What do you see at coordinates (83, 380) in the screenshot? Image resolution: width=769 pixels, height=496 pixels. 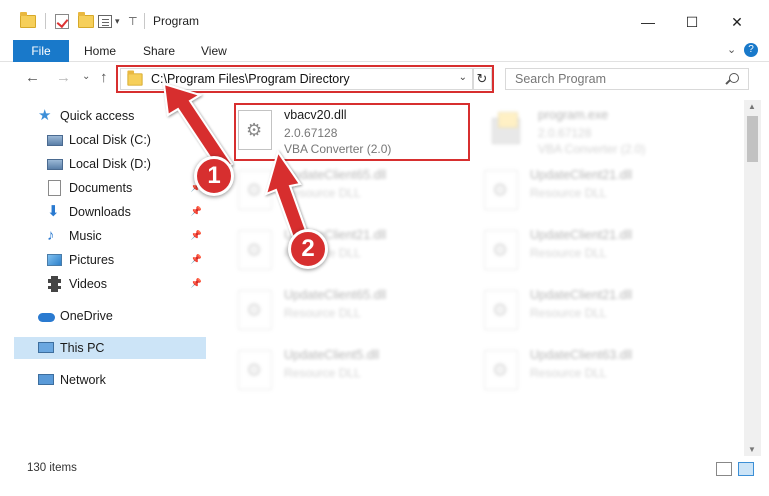 I see `sidebar-item-label: Network` at bounding box center [83, 380].